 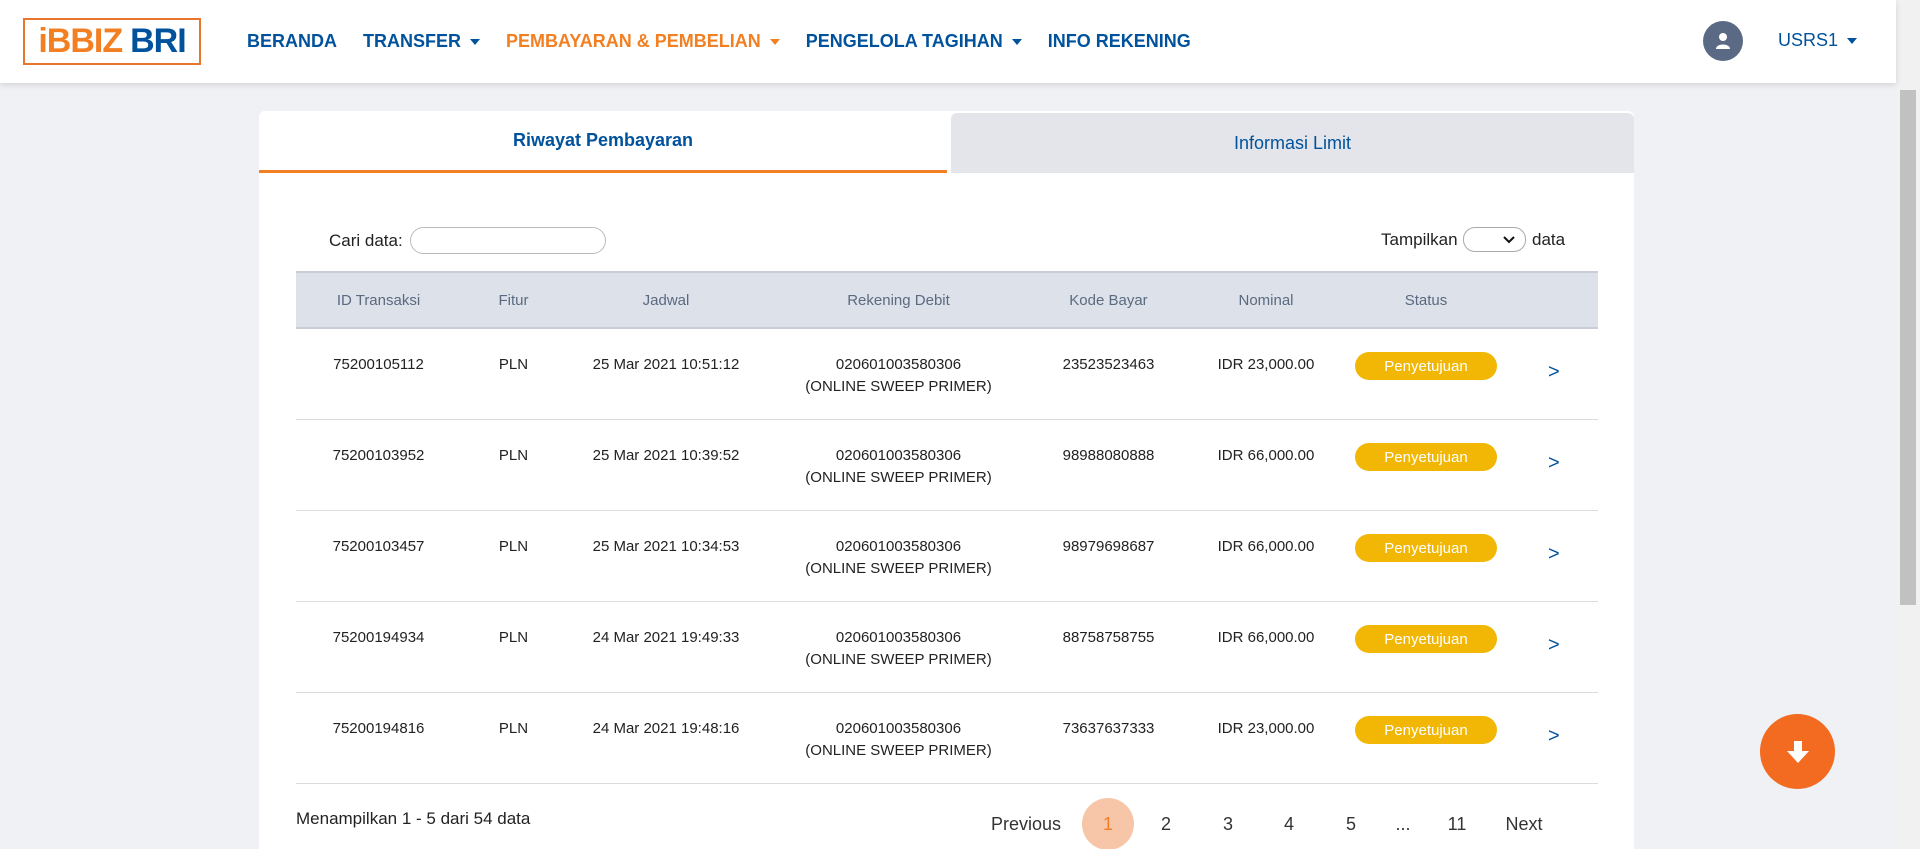 I want to click on search-input, so click(x=508, y=240).